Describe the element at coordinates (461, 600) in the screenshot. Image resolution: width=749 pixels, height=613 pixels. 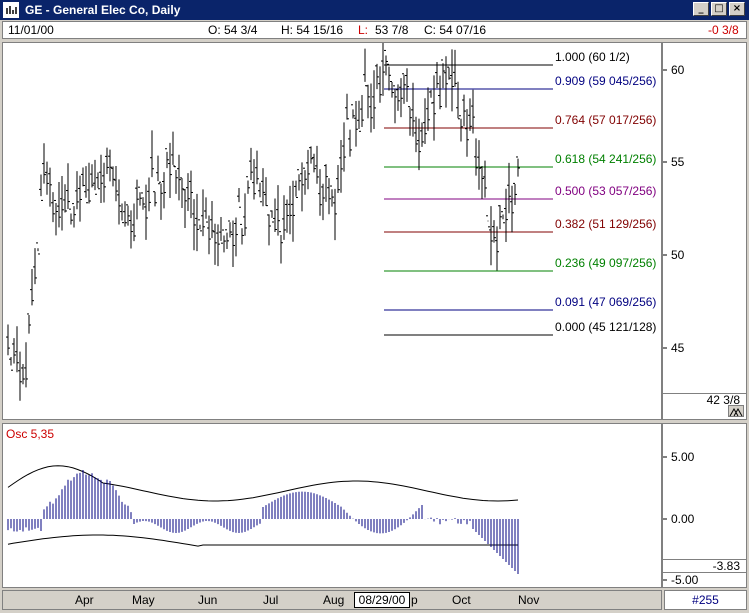
I see `month-label: Oct` at that location.